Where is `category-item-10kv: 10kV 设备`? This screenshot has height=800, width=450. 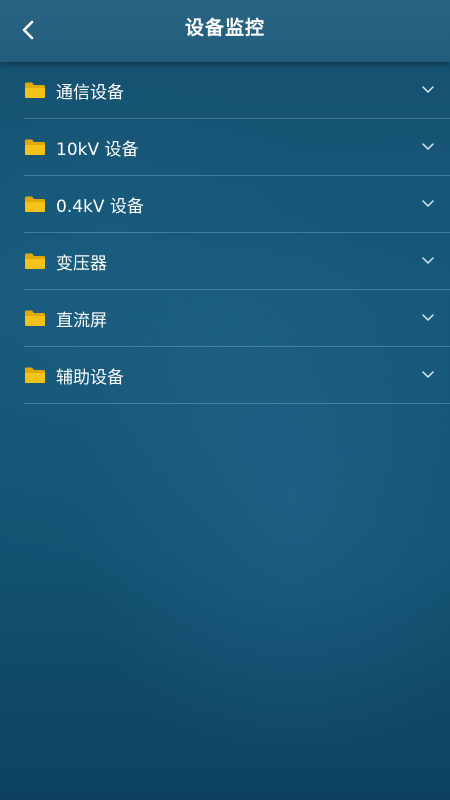 category-item-10kv: 10kV 设备 is located at coordinates (237, 147).